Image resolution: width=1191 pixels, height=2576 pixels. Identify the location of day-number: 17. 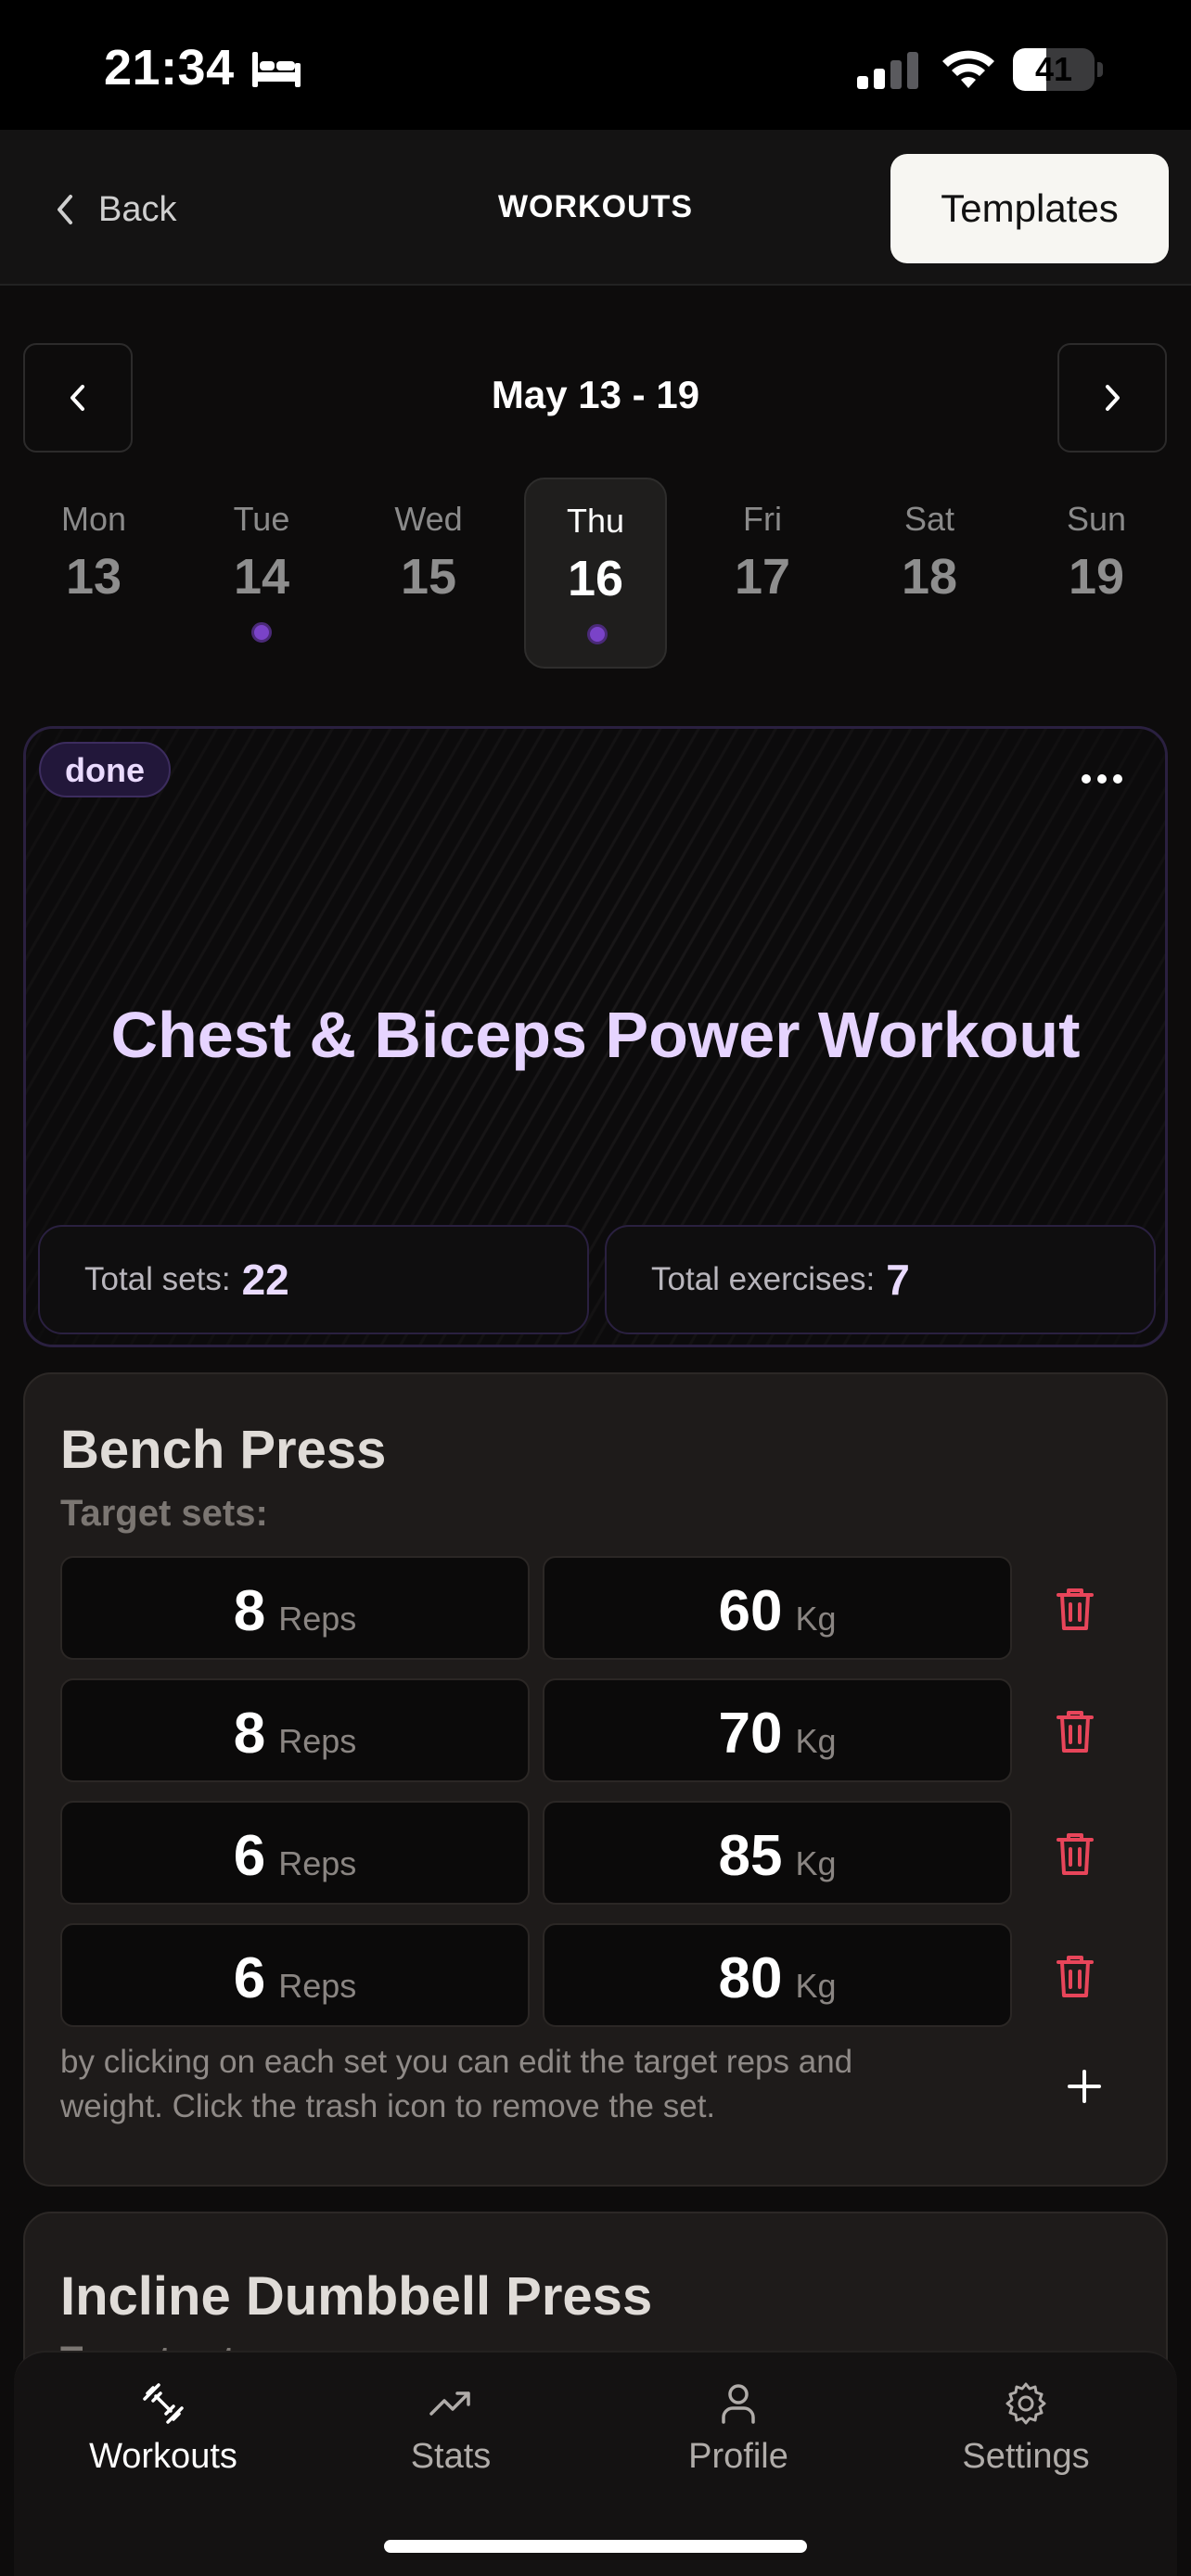
(762, 577).